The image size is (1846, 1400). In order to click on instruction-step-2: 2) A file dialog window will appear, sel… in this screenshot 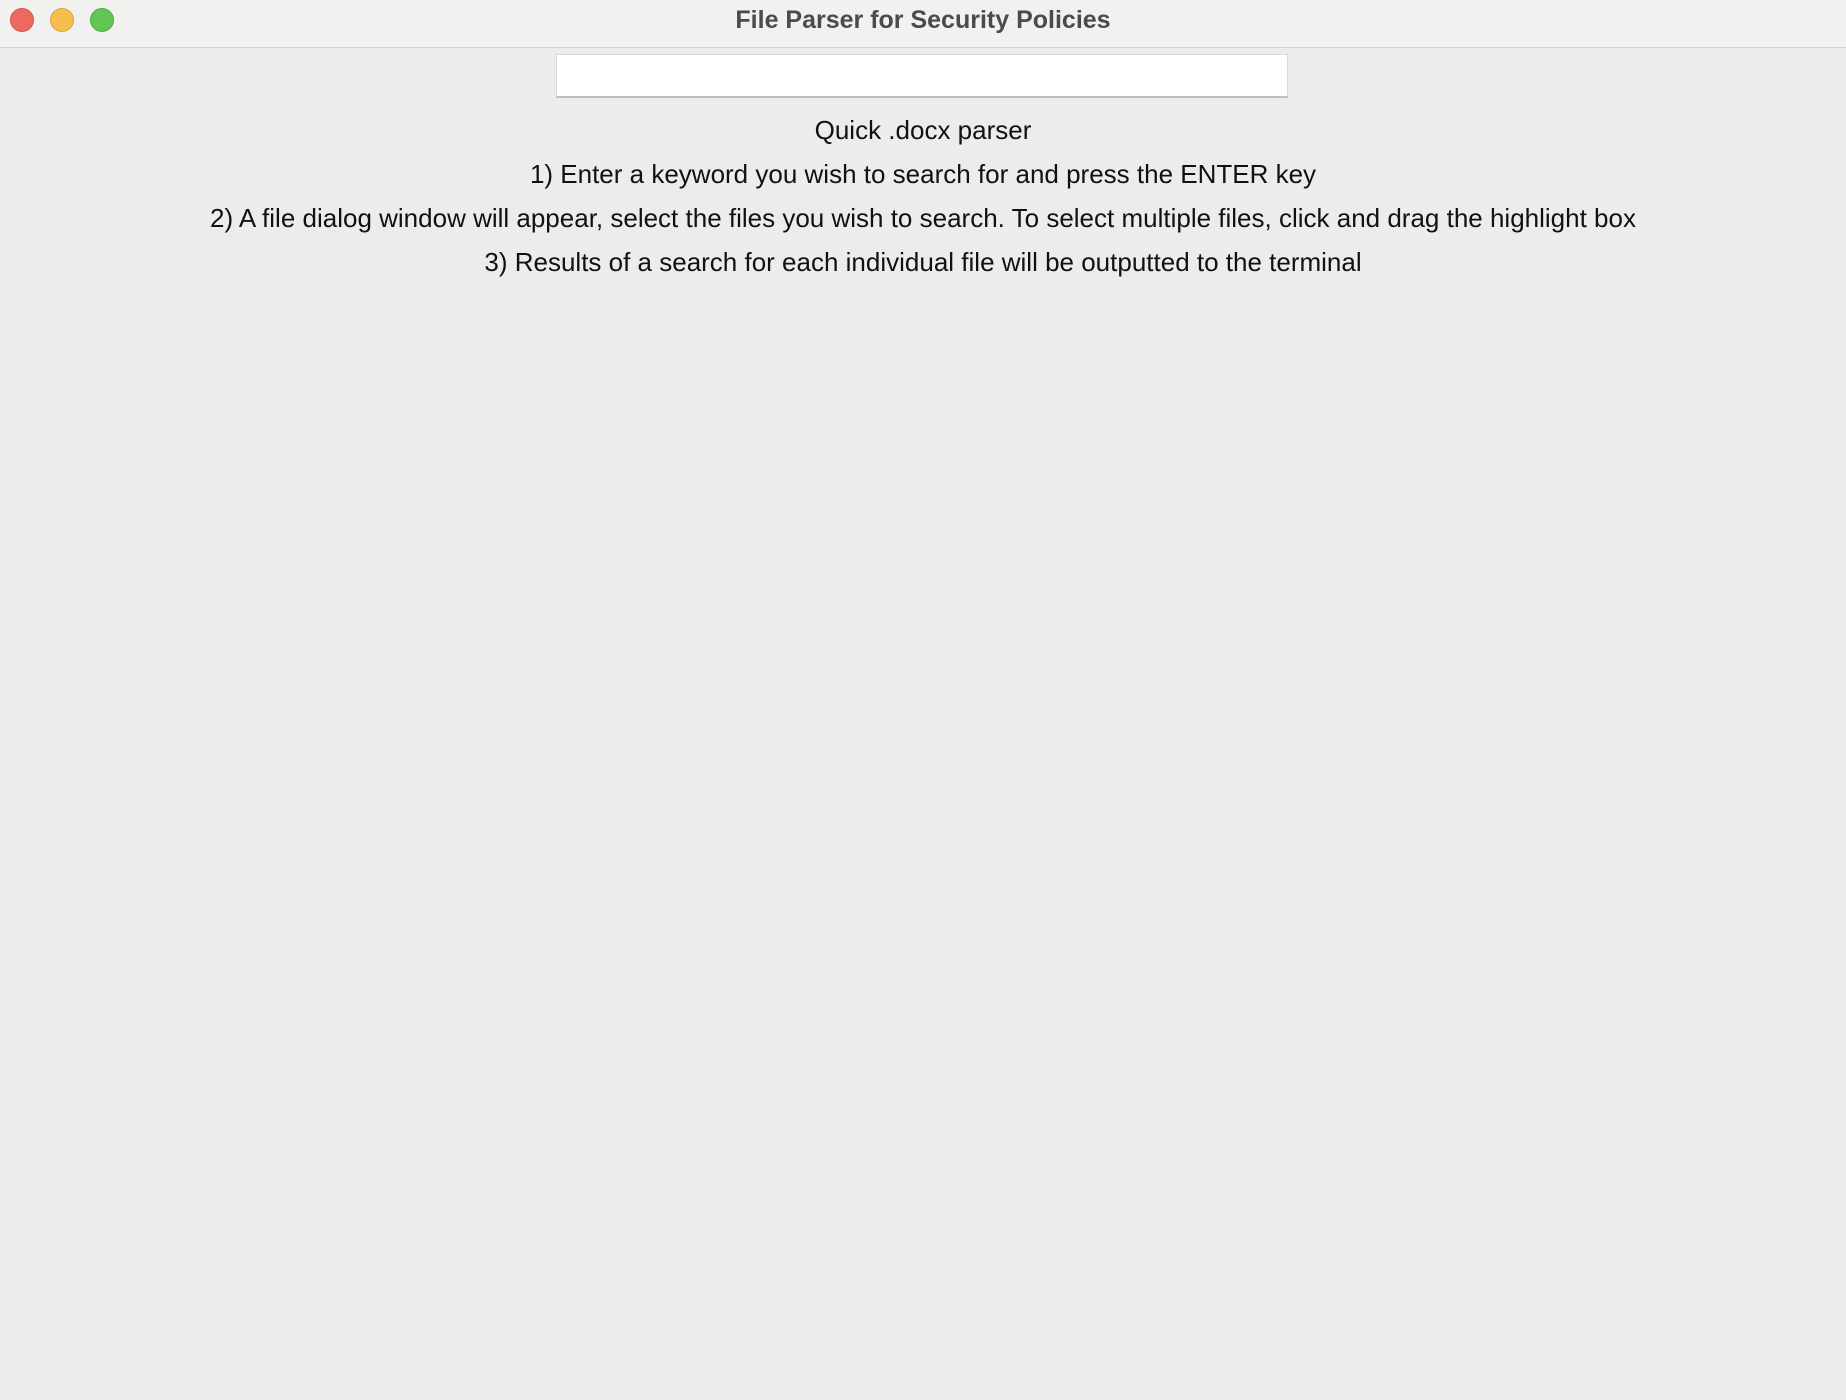, I will do `click(923, 218)`.